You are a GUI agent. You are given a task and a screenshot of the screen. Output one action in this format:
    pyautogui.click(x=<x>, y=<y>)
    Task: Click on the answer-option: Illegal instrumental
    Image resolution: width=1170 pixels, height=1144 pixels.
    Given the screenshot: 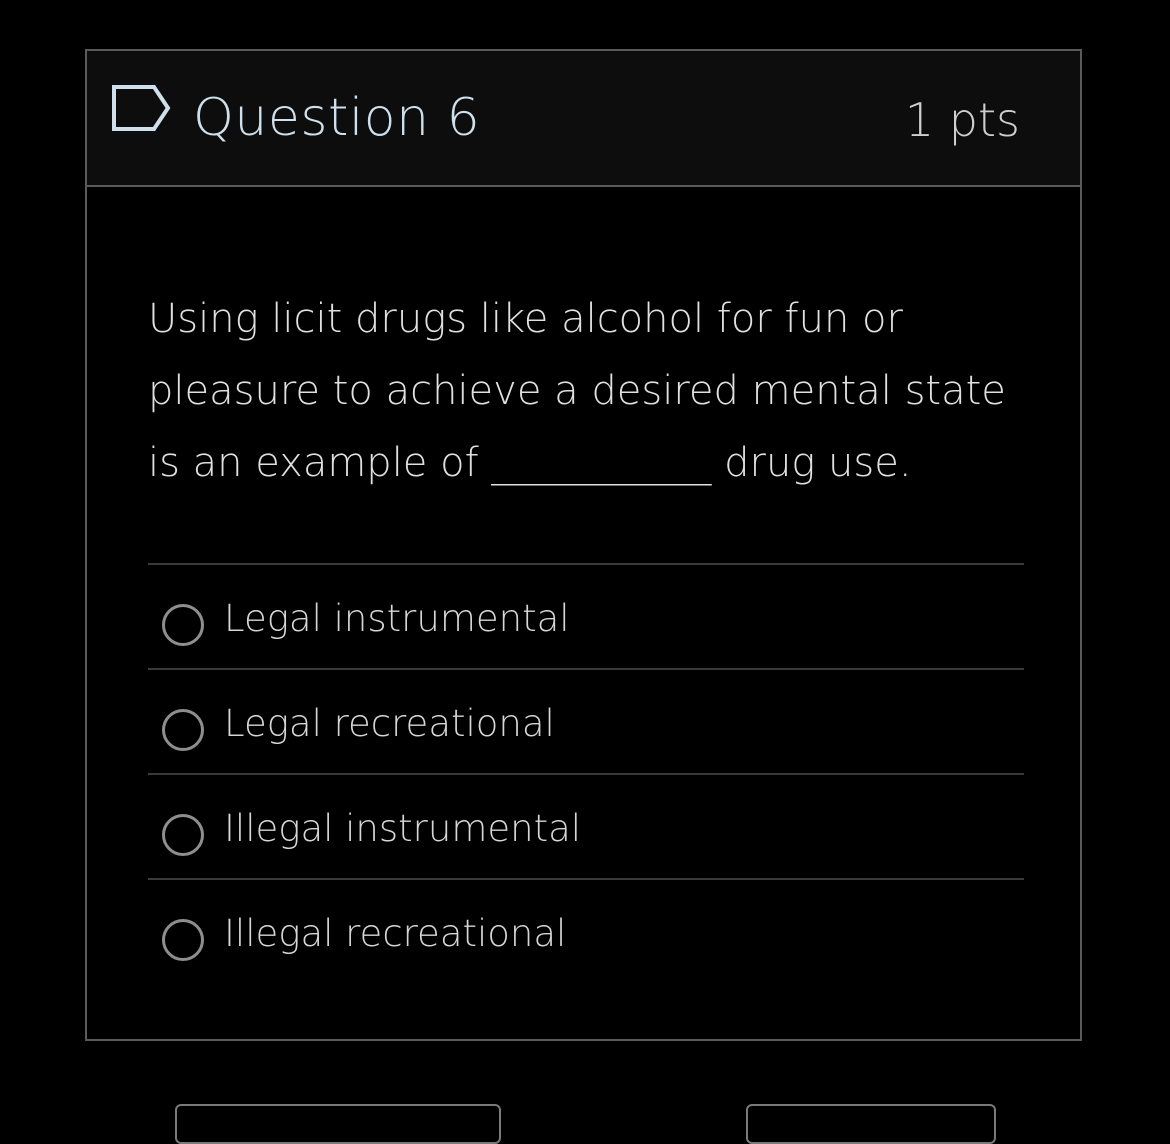 What is the action you would take?
    pyautogui.click(x=586, y=827)
    